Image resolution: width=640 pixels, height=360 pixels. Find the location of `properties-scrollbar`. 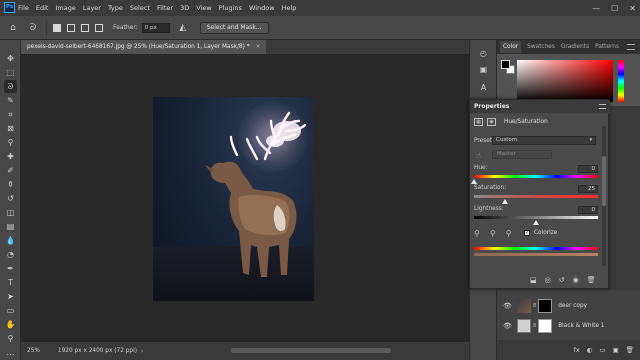

properties-scrollbar is located at coordinates (604, 196).